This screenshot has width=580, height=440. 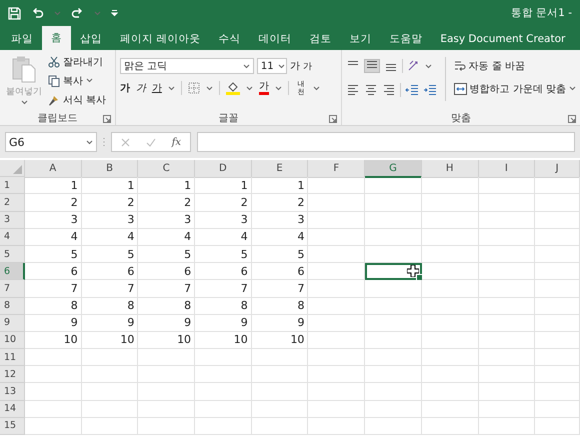 I want to click on row-header: 8, so click(x=12, y=306).